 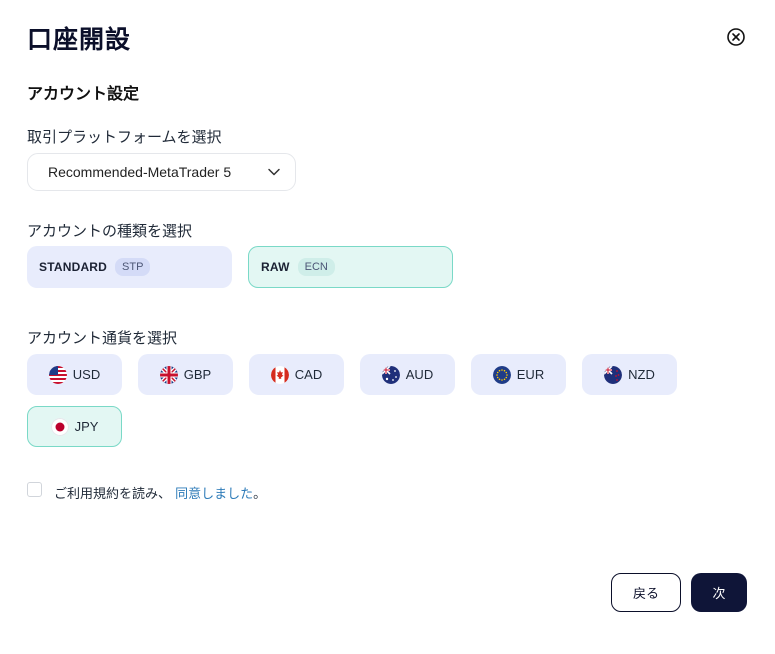 I want to click on us-flag-icon, so click(x=57, y=374).